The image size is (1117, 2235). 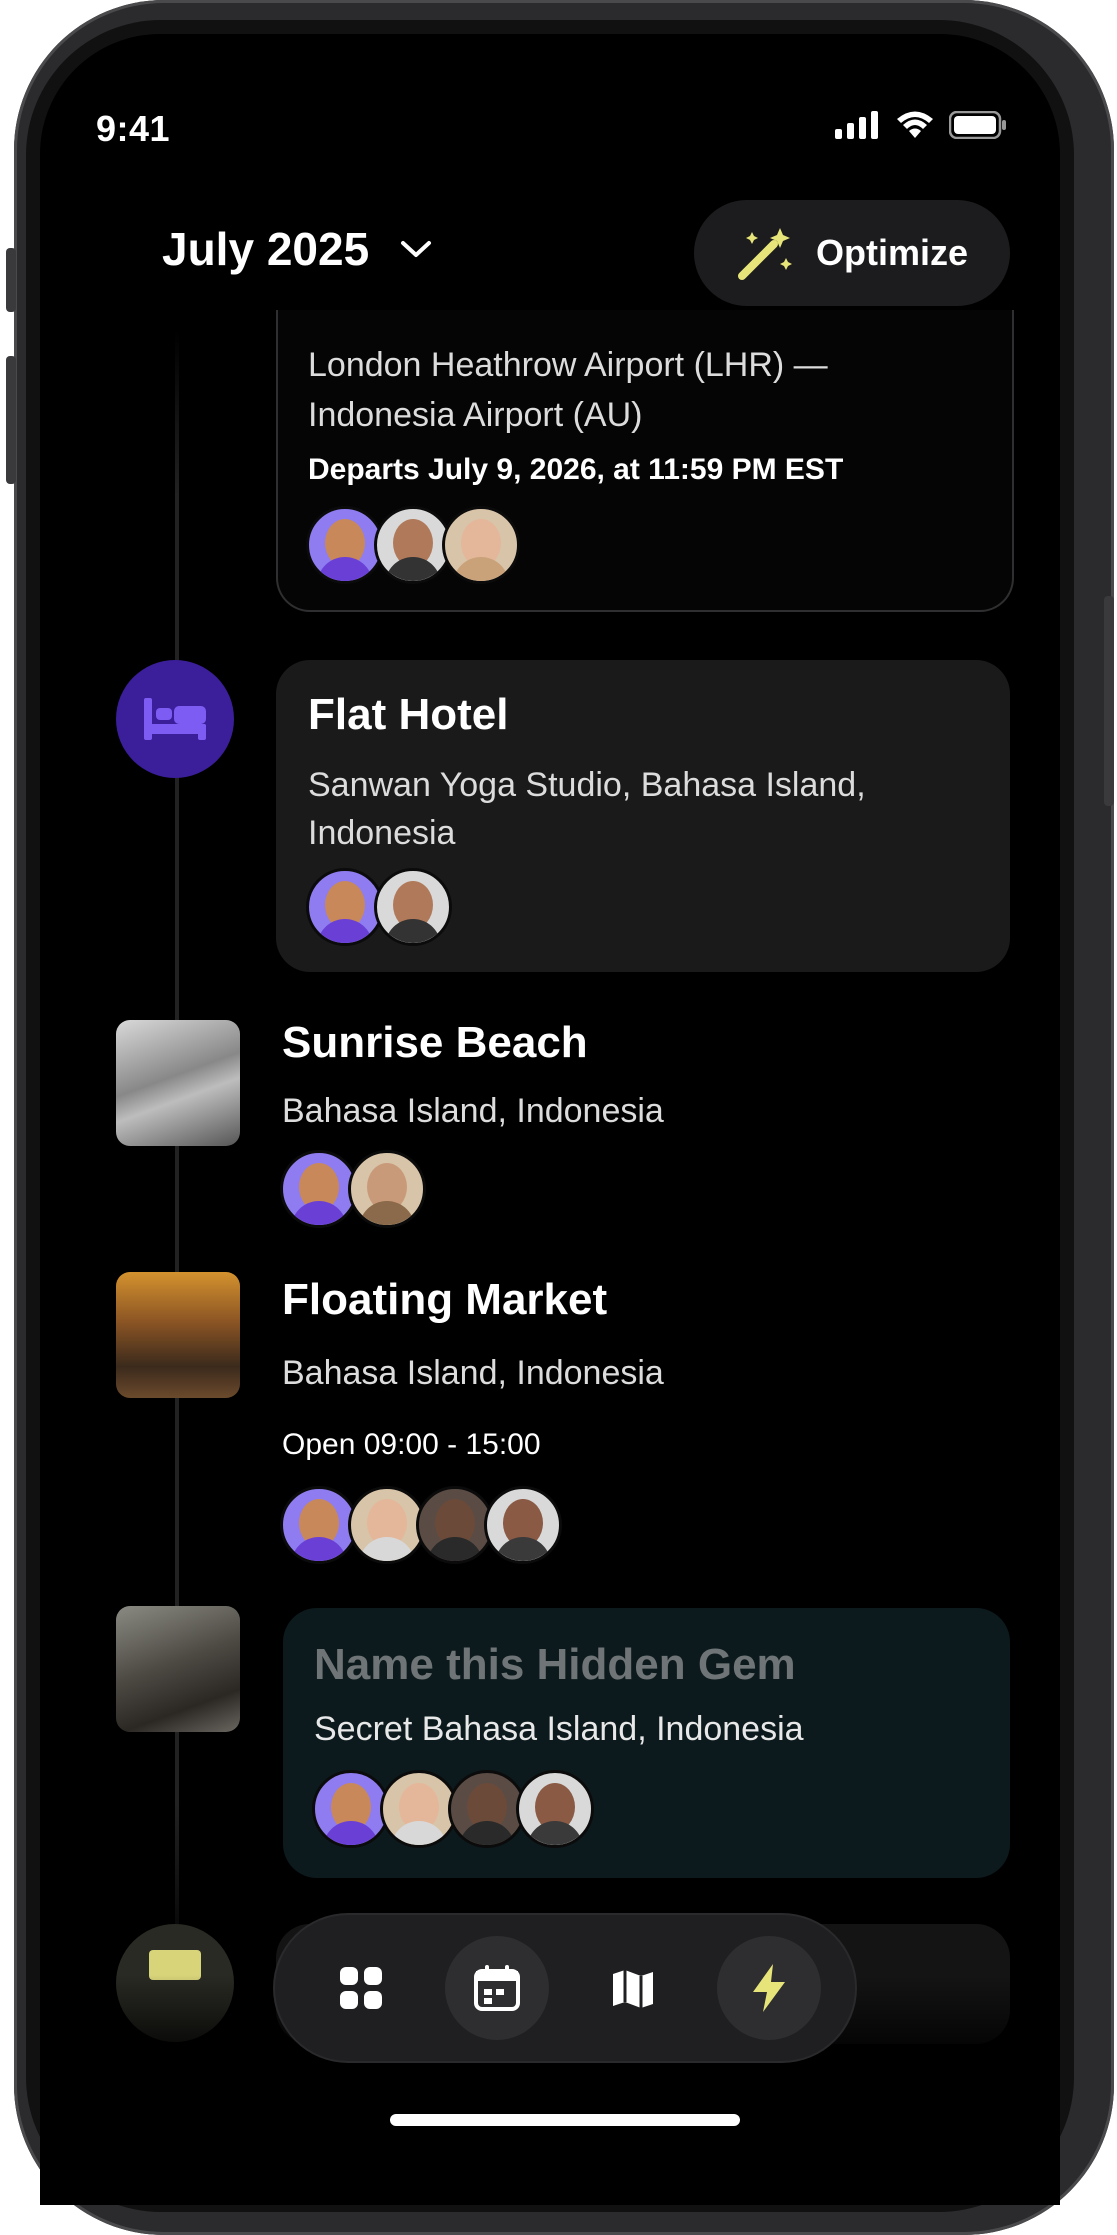 I want to click on lightning-icon, so click(x=769, y=1988).